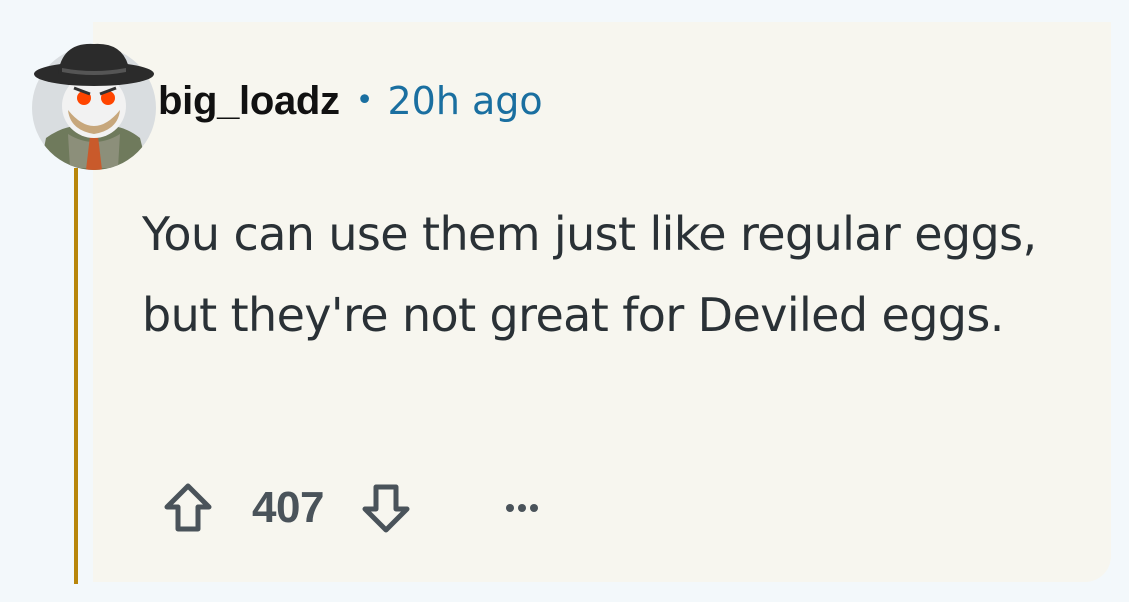 The width and height of the screenshot is (1129, 602). I want to click on more-options-button, so click(522, 508).